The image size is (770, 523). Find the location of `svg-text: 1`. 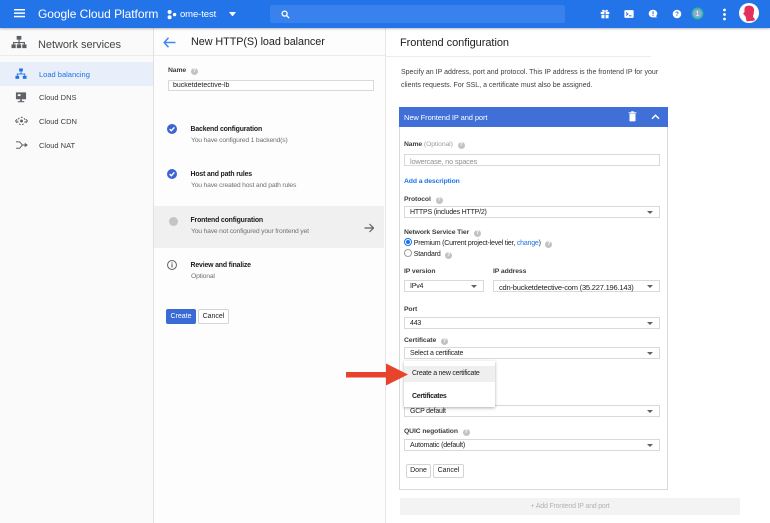

svg-text: 1 is located at coordinates (698, 14).